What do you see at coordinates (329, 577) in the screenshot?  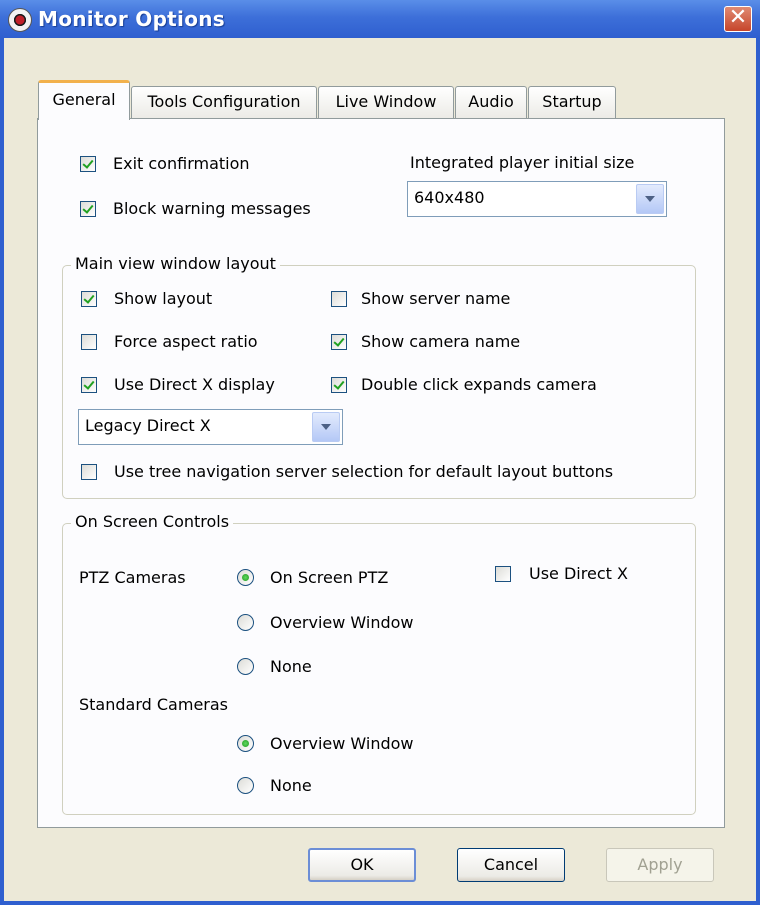 I see `ptz-on-screen-label: On Screen PTZ` at bounding box center [329, 577].